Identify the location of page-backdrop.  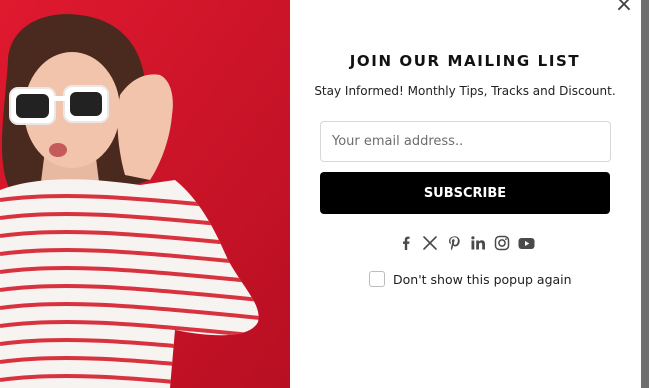
(645, 194).